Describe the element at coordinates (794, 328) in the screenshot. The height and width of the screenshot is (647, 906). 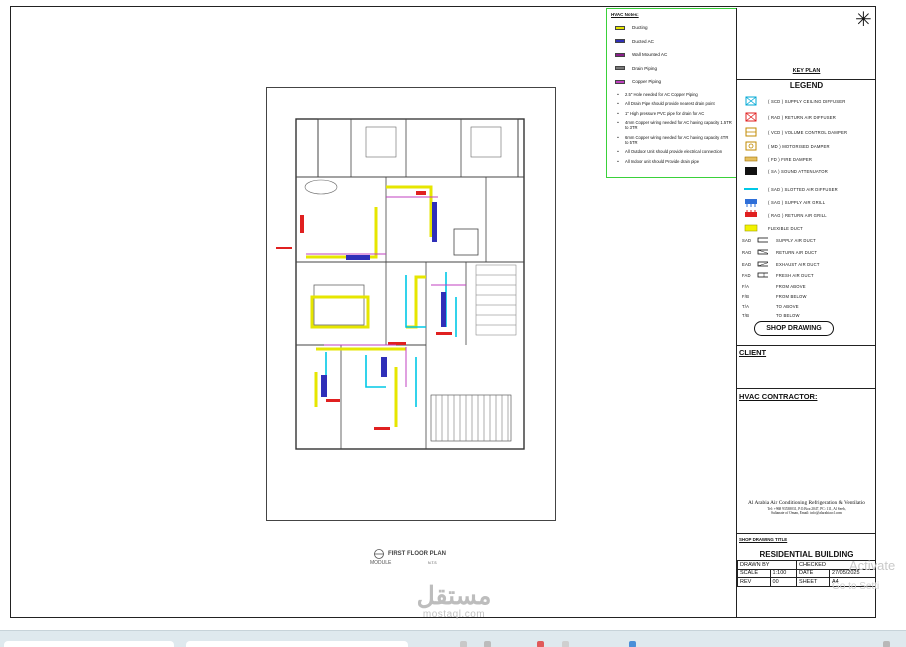
I see `shop-drawing-badge: SHOP DRAWING` at that location.